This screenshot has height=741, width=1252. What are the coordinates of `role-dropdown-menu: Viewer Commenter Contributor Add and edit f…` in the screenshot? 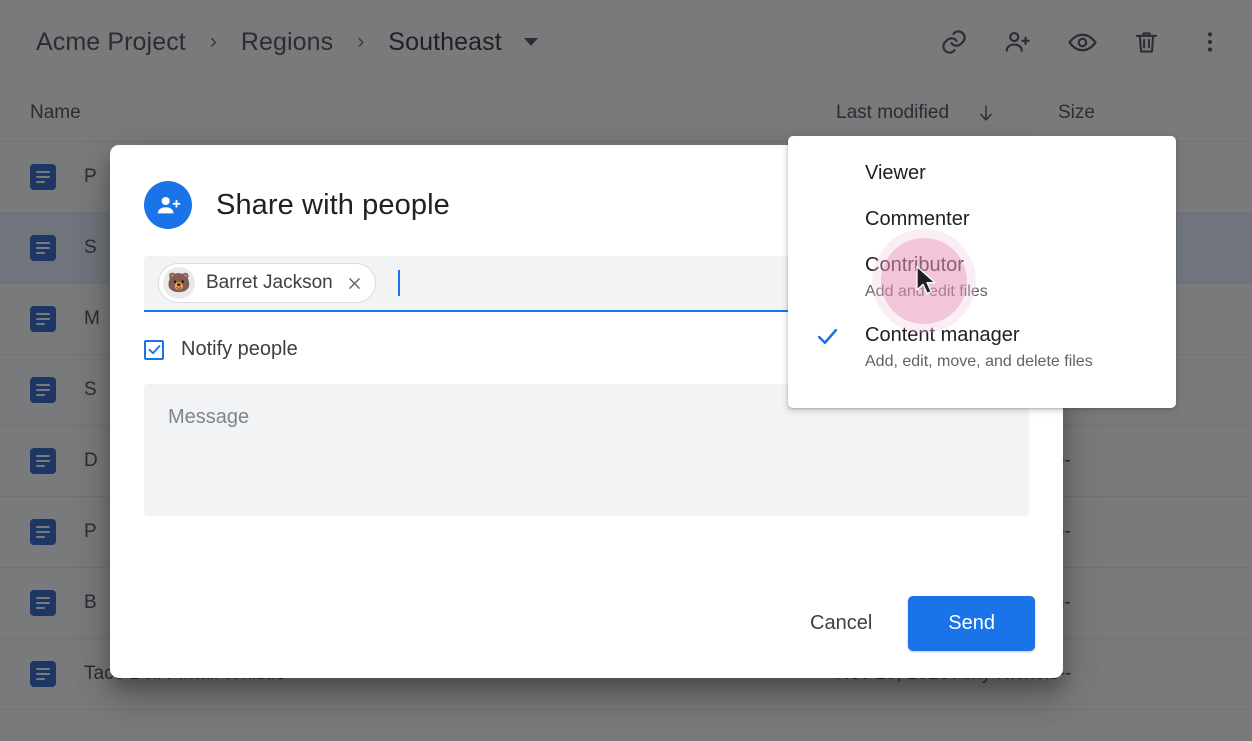 It's located at (982, 272).